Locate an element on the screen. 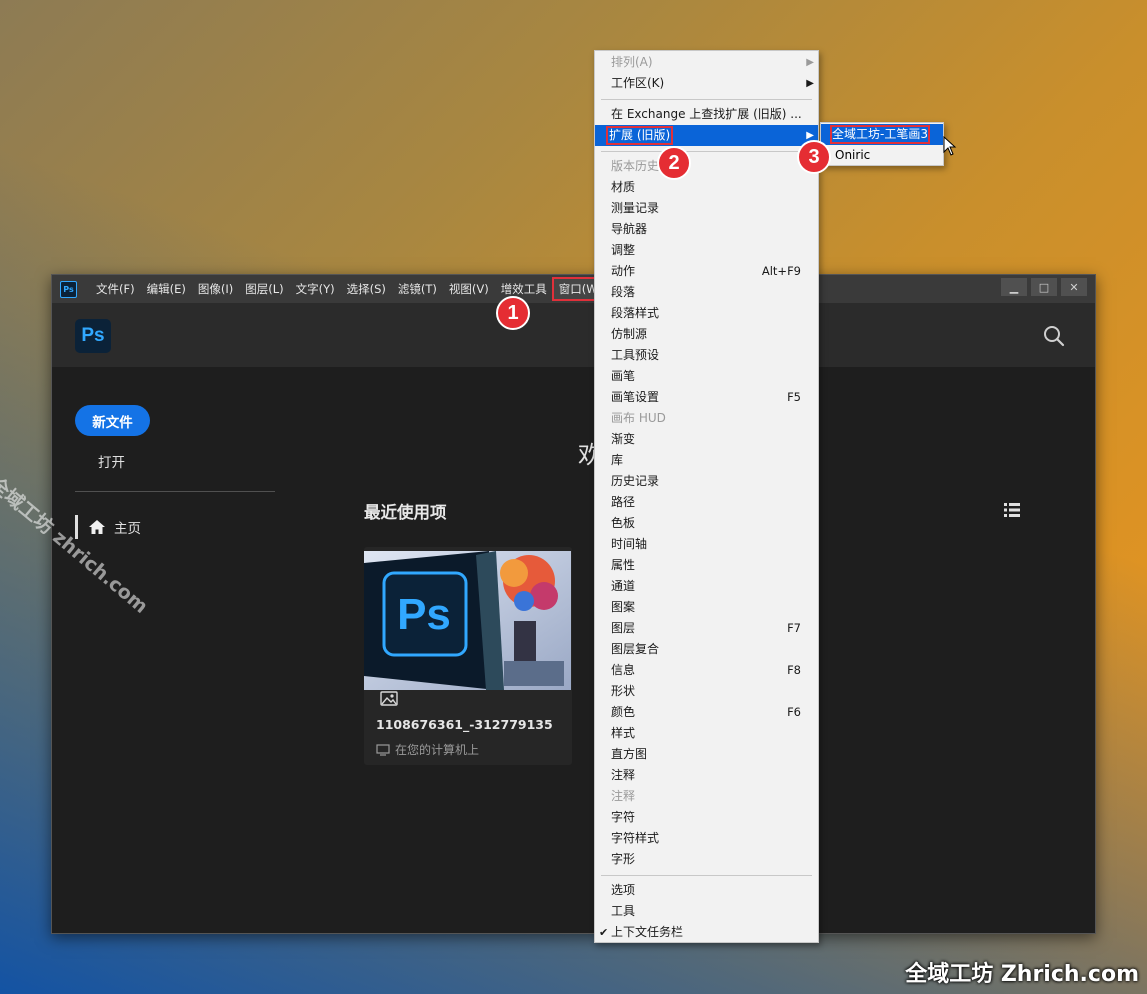 The height and width of the screenshot is (994, 1147). submenu-item-quanyu: 全域工坊-工笔画3 is located at coordinates (882, 134).